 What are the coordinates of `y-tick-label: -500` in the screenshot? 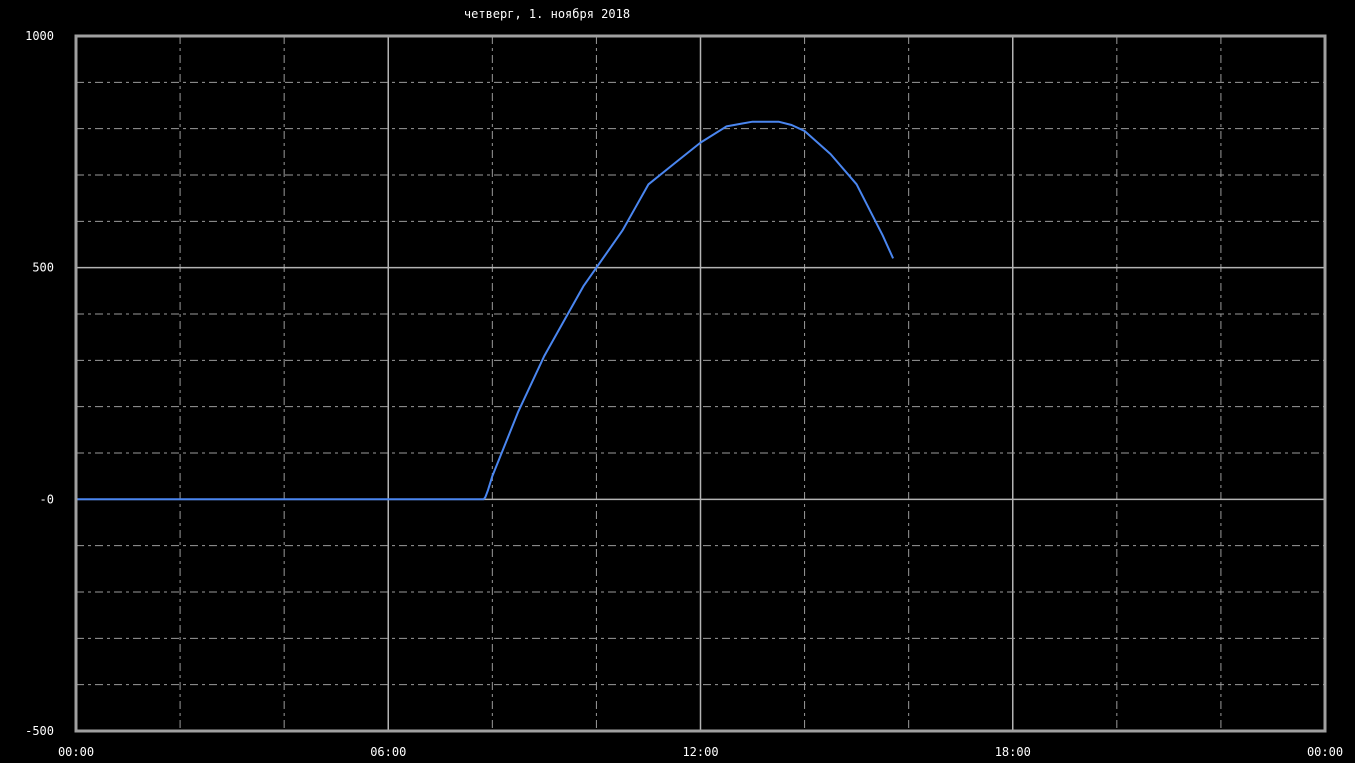 It's located at (39, 731).